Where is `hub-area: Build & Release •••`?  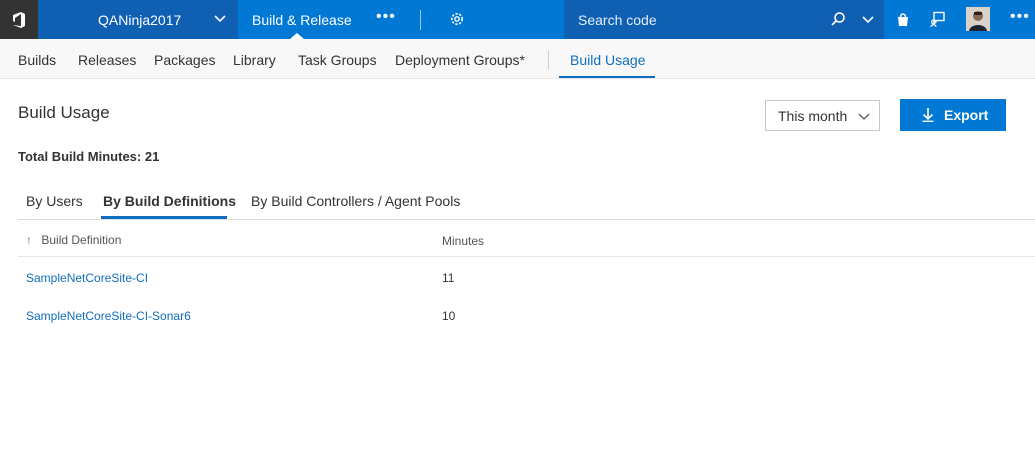 hub-area: Build & Release ••• is located at coordinates (401, 19).